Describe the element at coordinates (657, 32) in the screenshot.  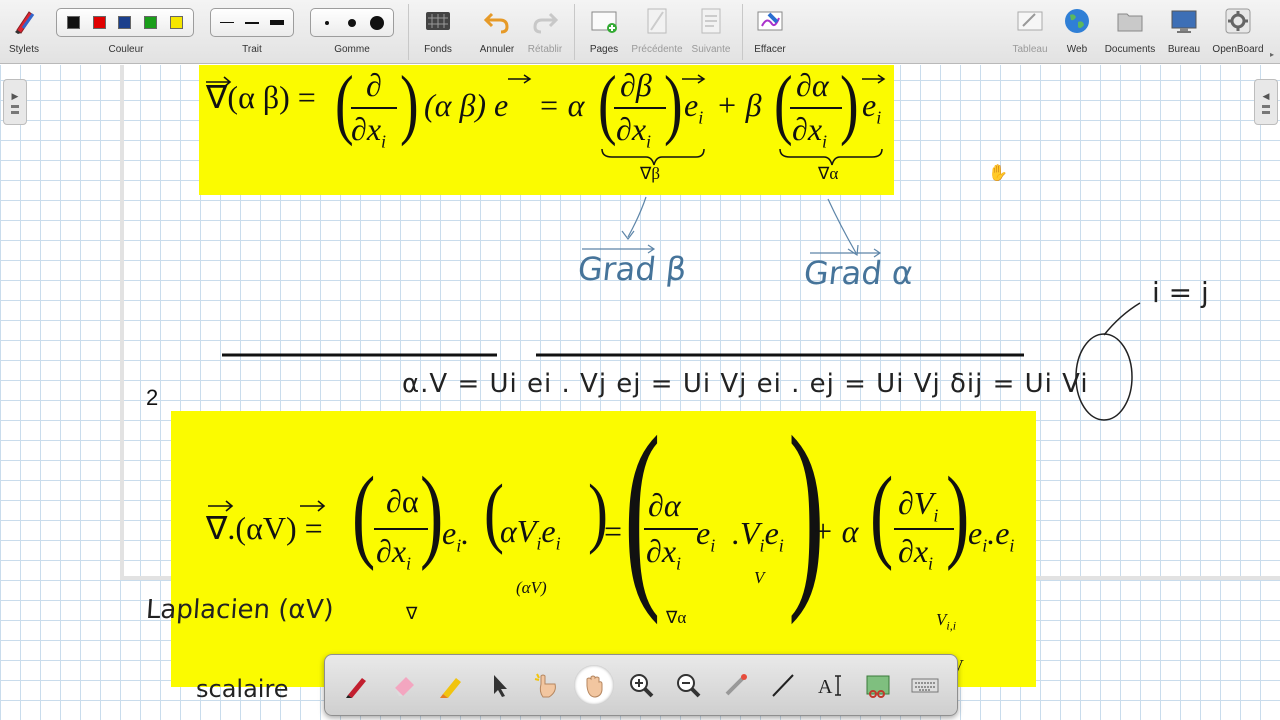
I see `precedente-button: Précédente` at that location.